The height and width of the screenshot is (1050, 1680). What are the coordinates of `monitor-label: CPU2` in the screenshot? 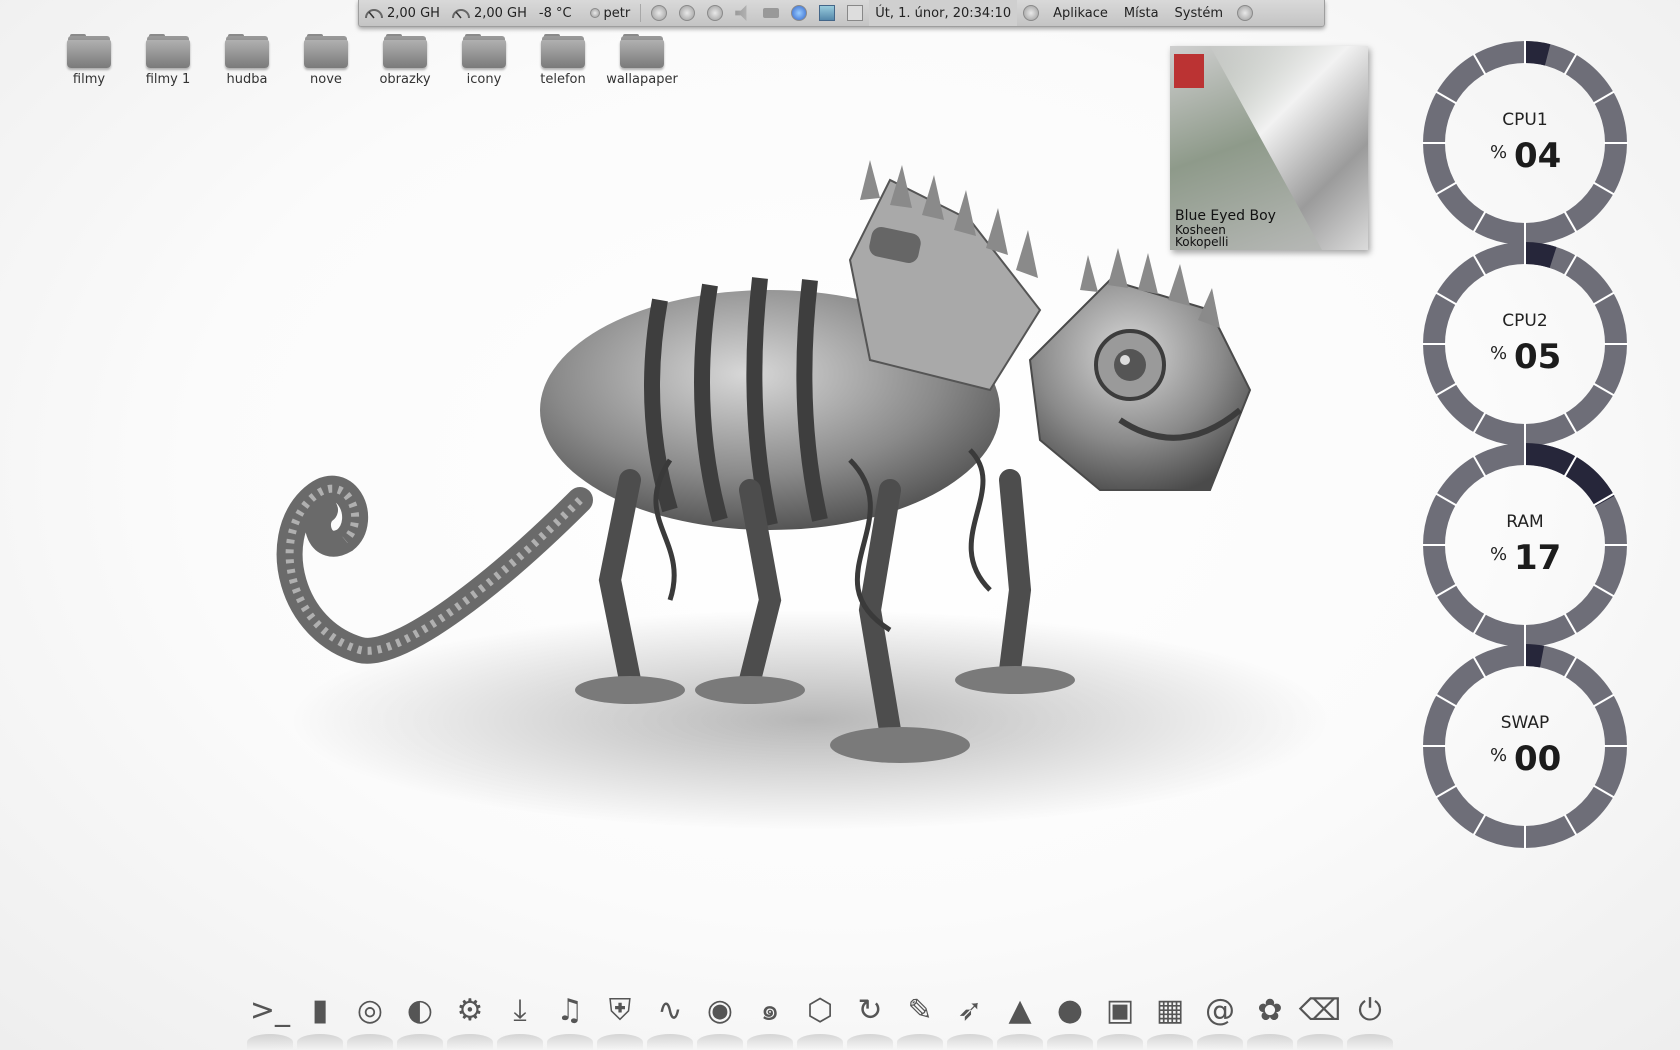 It's located at (1525, 321).